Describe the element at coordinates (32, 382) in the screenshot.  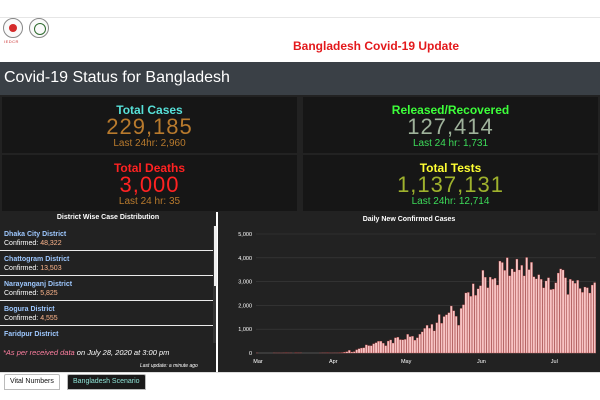
I see `tab-vital-numbers: Vital Numbers` at that location.